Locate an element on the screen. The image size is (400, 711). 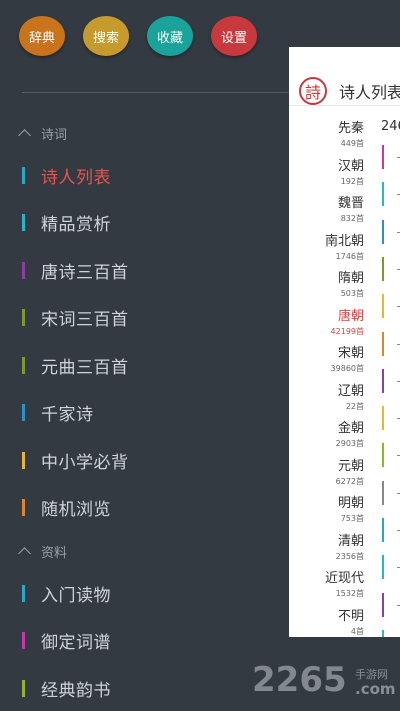
dynasty-item: 明朝 753首 is located at coordinates (351, 510).